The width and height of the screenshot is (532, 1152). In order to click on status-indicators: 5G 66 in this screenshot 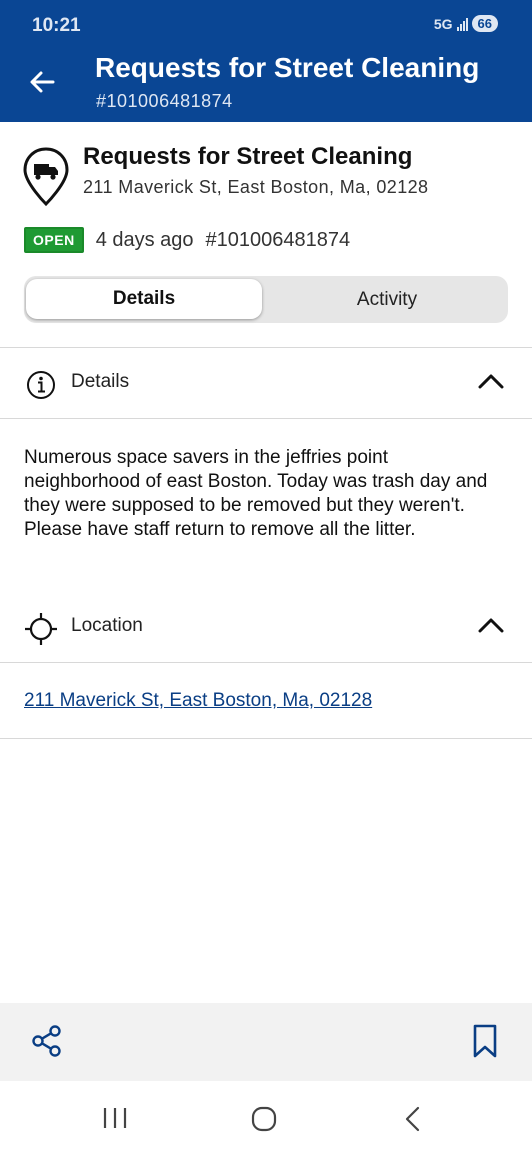, I will do `click(466, 23)`.